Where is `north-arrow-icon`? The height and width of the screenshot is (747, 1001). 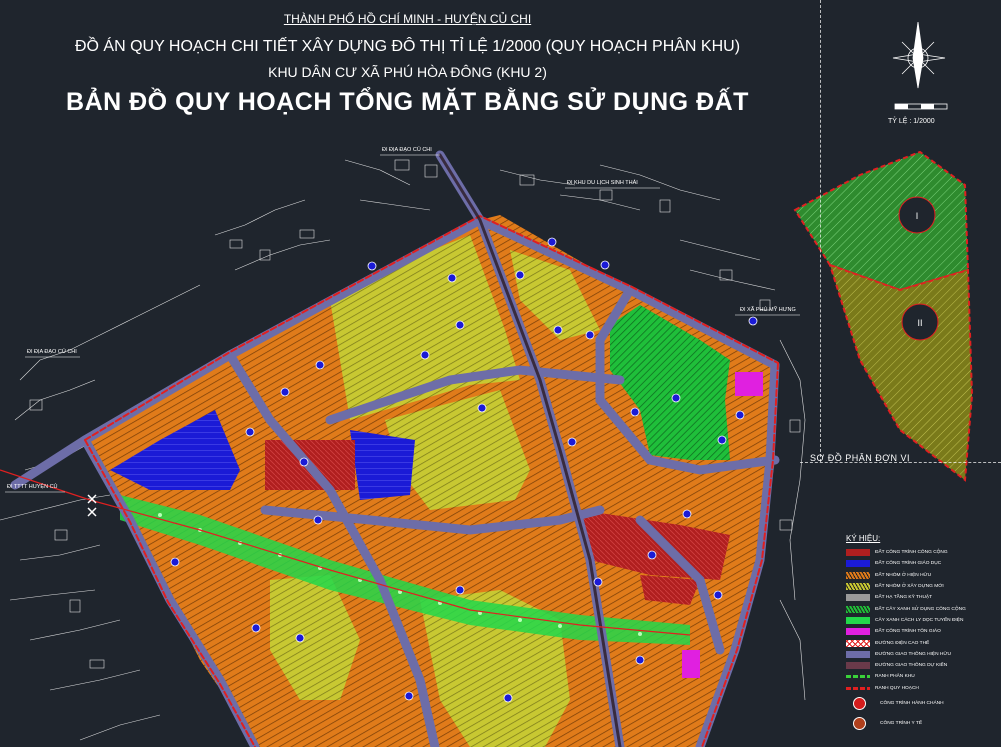
north-arrow-icon is located at coordinates (919, 55).